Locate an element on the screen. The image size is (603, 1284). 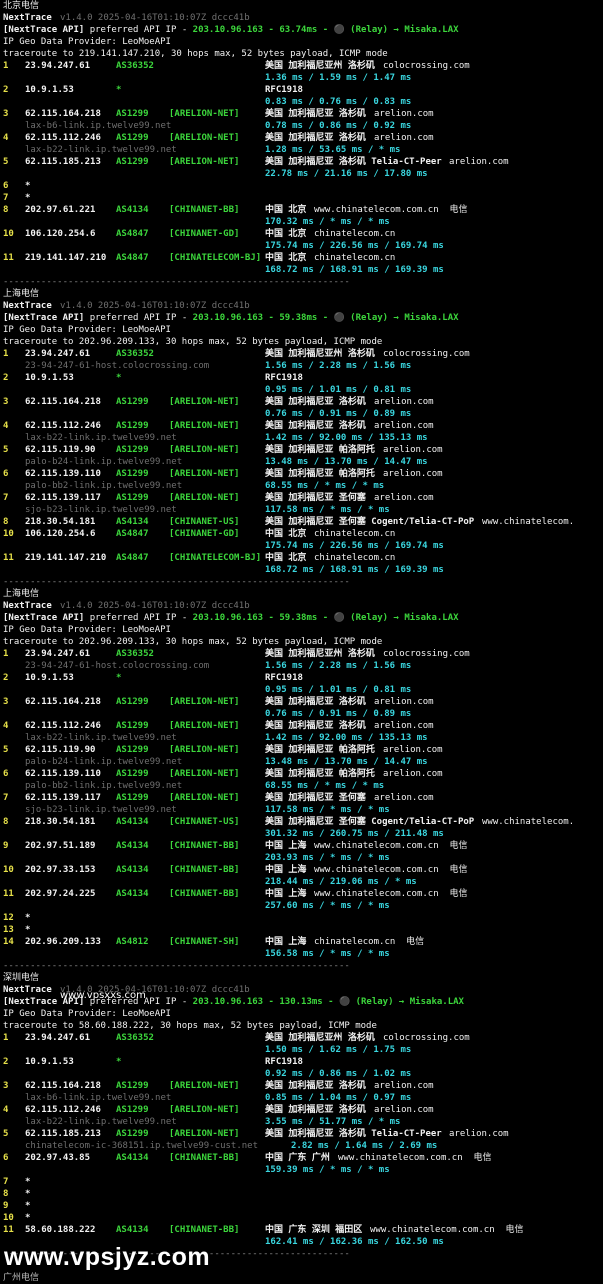
hop-asn: AS4812 is located at coordinates (132, 942).